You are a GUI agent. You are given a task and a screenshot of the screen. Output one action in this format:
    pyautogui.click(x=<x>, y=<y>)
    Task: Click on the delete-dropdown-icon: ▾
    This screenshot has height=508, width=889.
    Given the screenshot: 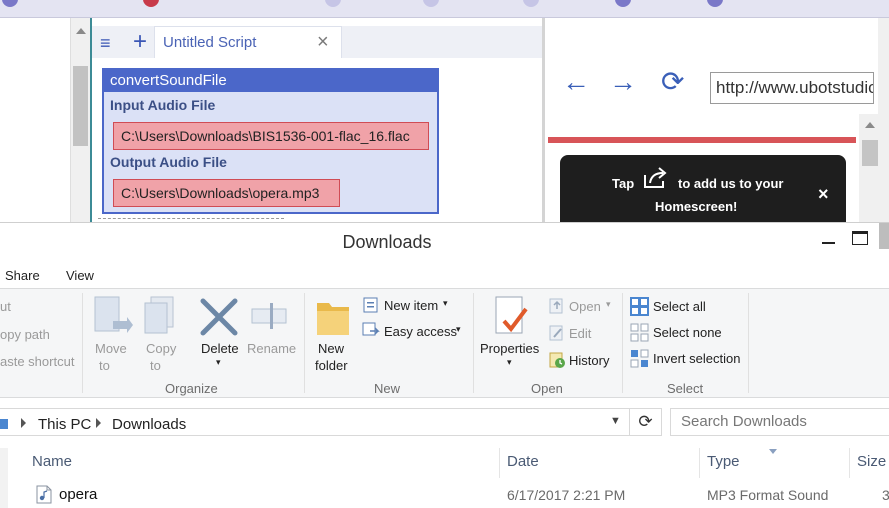 What is the action you would take?
    pyautogui.click(x=218, y=362)
    